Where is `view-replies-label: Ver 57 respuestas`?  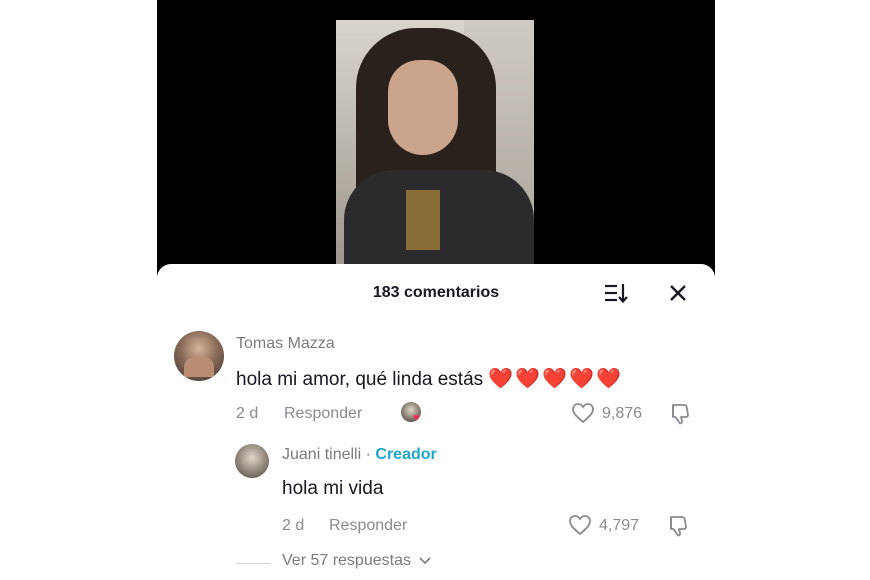 view-replies-label: Ver 57 respuestas is located at coordinates (346, 560).